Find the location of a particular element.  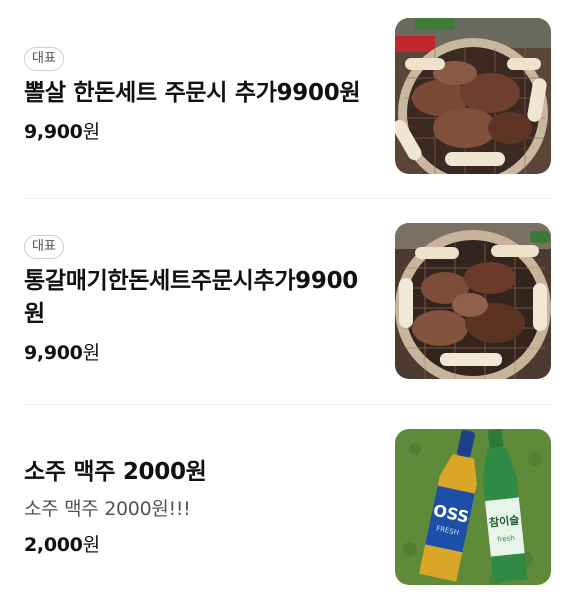

menu-item-info: 대표 통갈매기한돈세트주문시추가9900원 9,900원 is located at coordinates (199, 301).